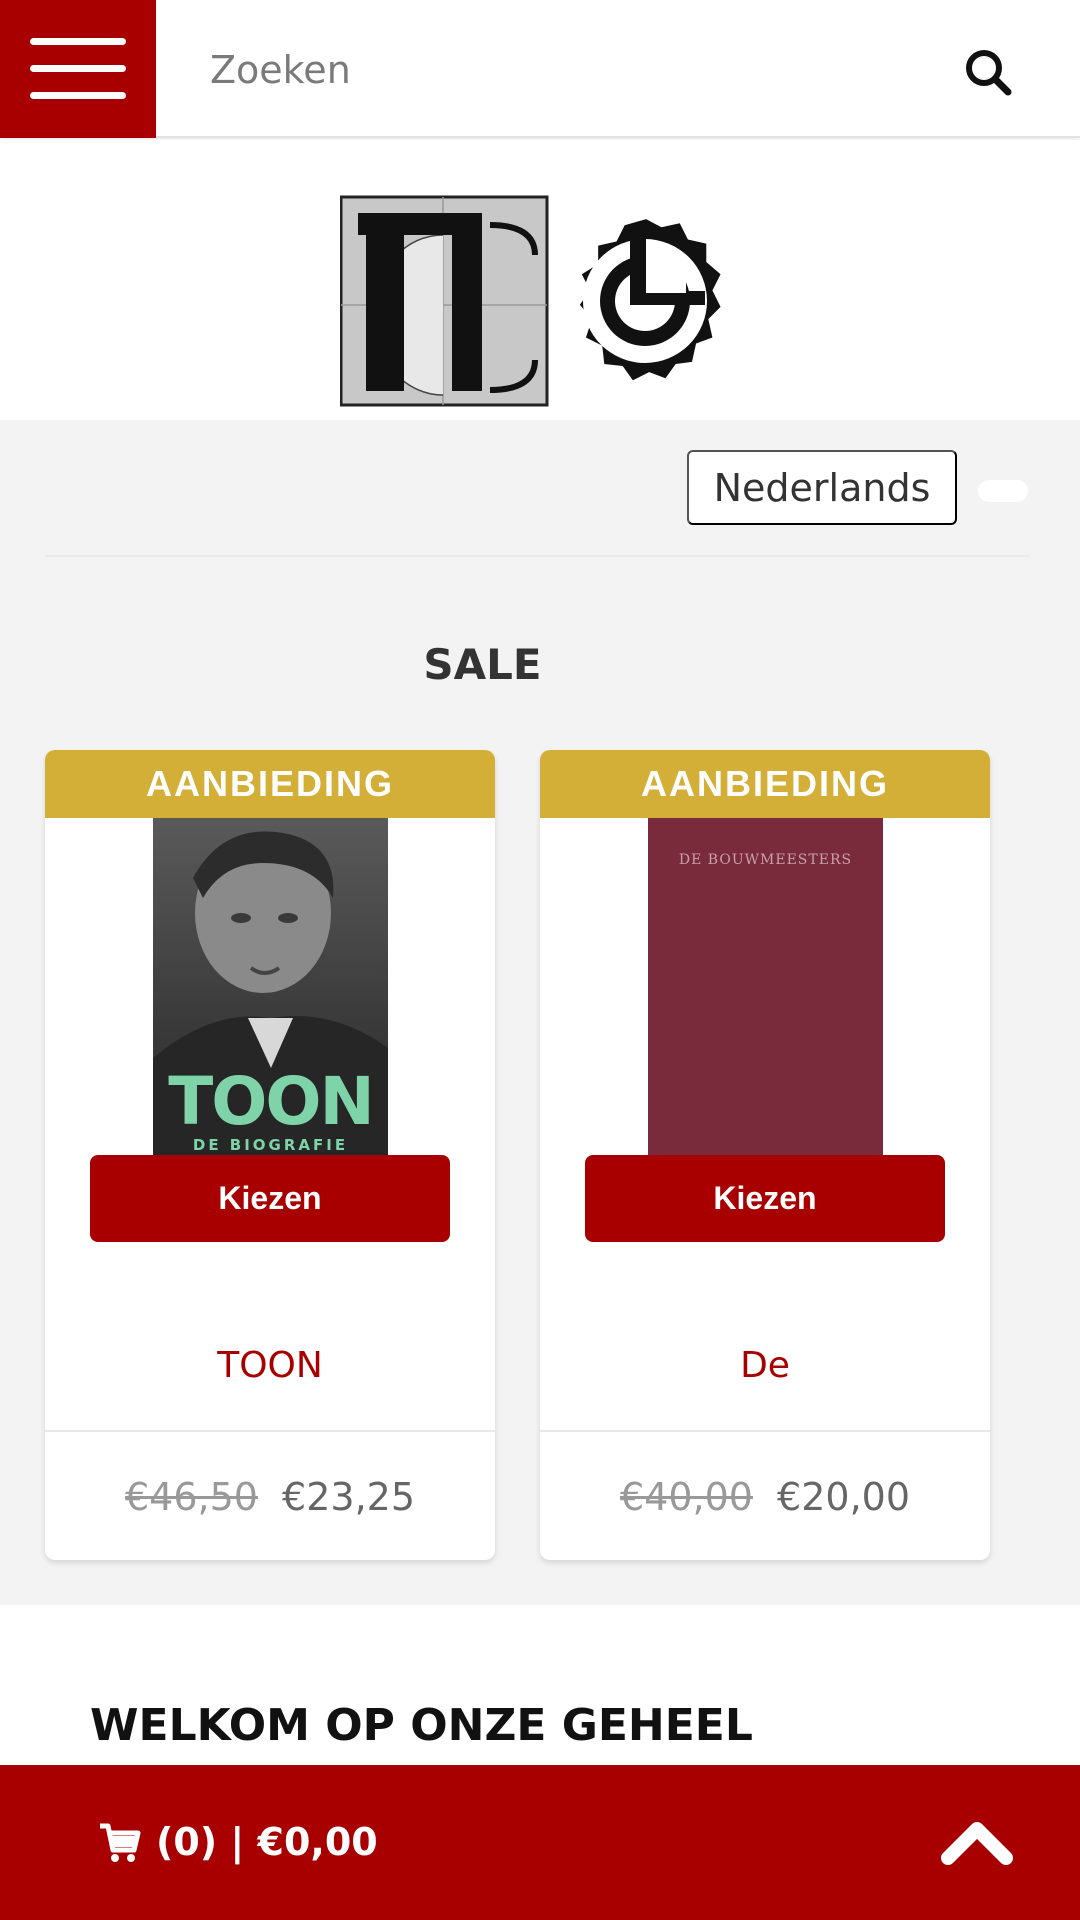  What do you see at coordinates (482, 664) in the screenshot?
I see `section-title: SALE` at bounding box center [482, 664].